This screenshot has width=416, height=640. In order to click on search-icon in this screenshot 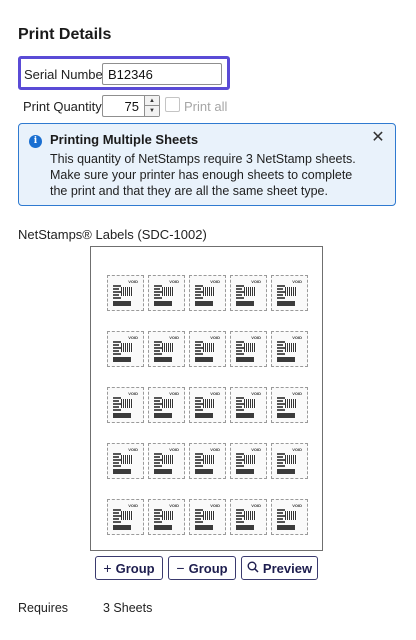, I will do `click(253, 568)`.